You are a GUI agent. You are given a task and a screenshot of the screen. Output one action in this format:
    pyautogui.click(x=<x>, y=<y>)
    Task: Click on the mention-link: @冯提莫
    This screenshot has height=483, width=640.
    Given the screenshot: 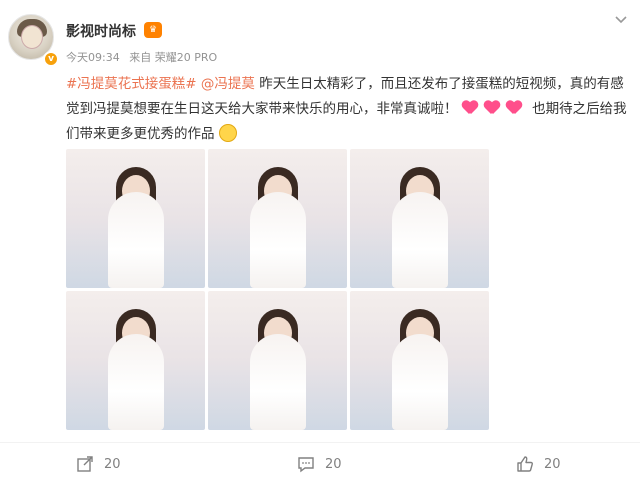 What is the action you would take?
    pyautogui.click(x=228, y=84)
    